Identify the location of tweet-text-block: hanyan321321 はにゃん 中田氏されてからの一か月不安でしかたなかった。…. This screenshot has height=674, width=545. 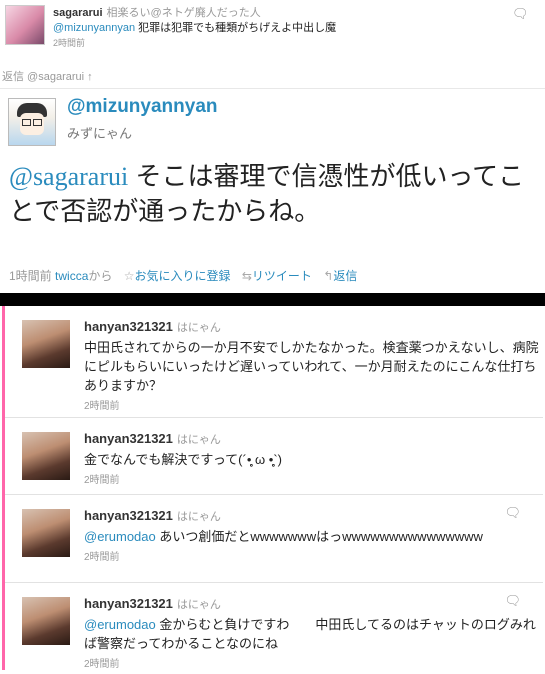
(311, 366).